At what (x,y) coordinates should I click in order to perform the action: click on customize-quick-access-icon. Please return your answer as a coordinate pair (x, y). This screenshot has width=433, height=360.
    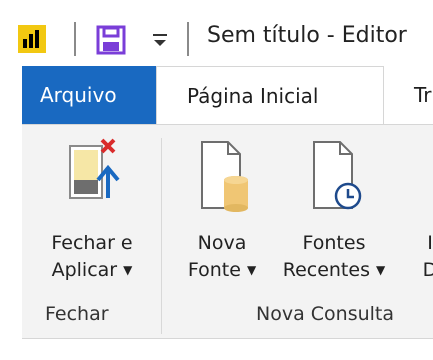
    Looking at the image, I should click on (160, 40).